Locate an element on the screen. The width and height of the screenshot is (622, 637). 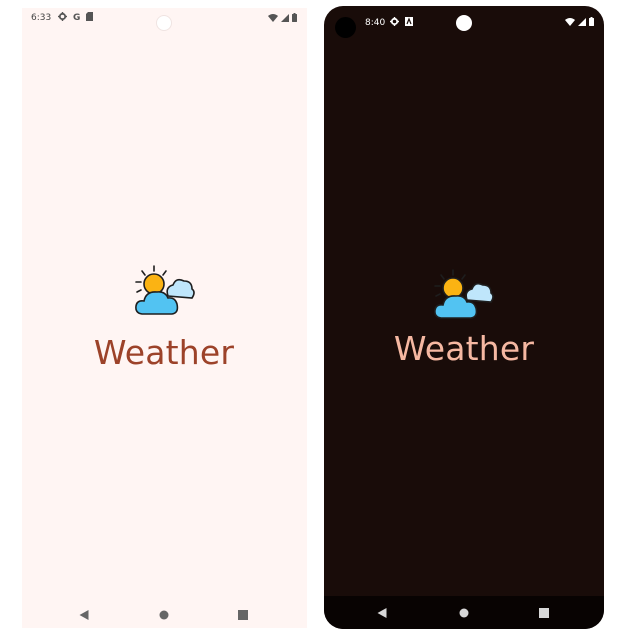
status-icons-left is located at coordinates (401, 23).